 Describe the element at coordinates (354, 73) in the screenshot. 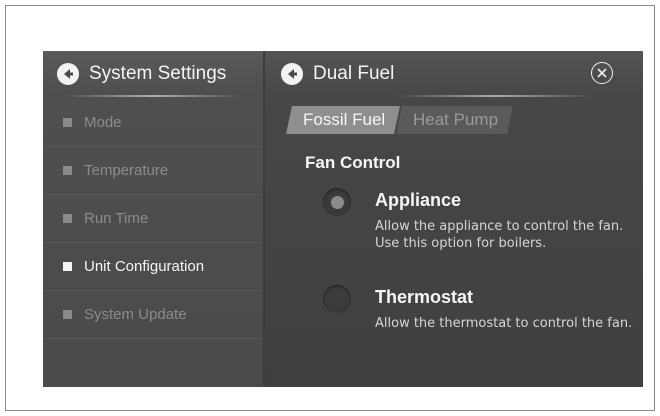

I see `page-title: Dual Fuel` at that location.